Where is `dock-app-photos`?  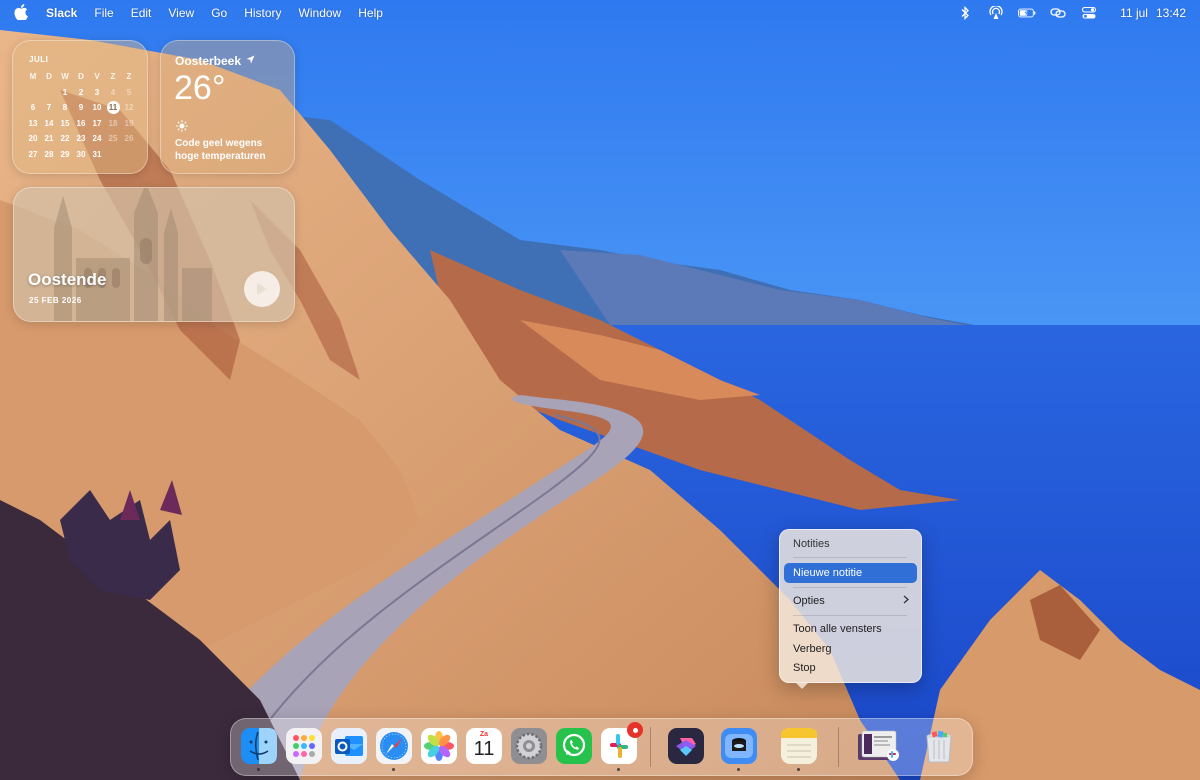 dock-app-photos is located at coordinates (439, 746).